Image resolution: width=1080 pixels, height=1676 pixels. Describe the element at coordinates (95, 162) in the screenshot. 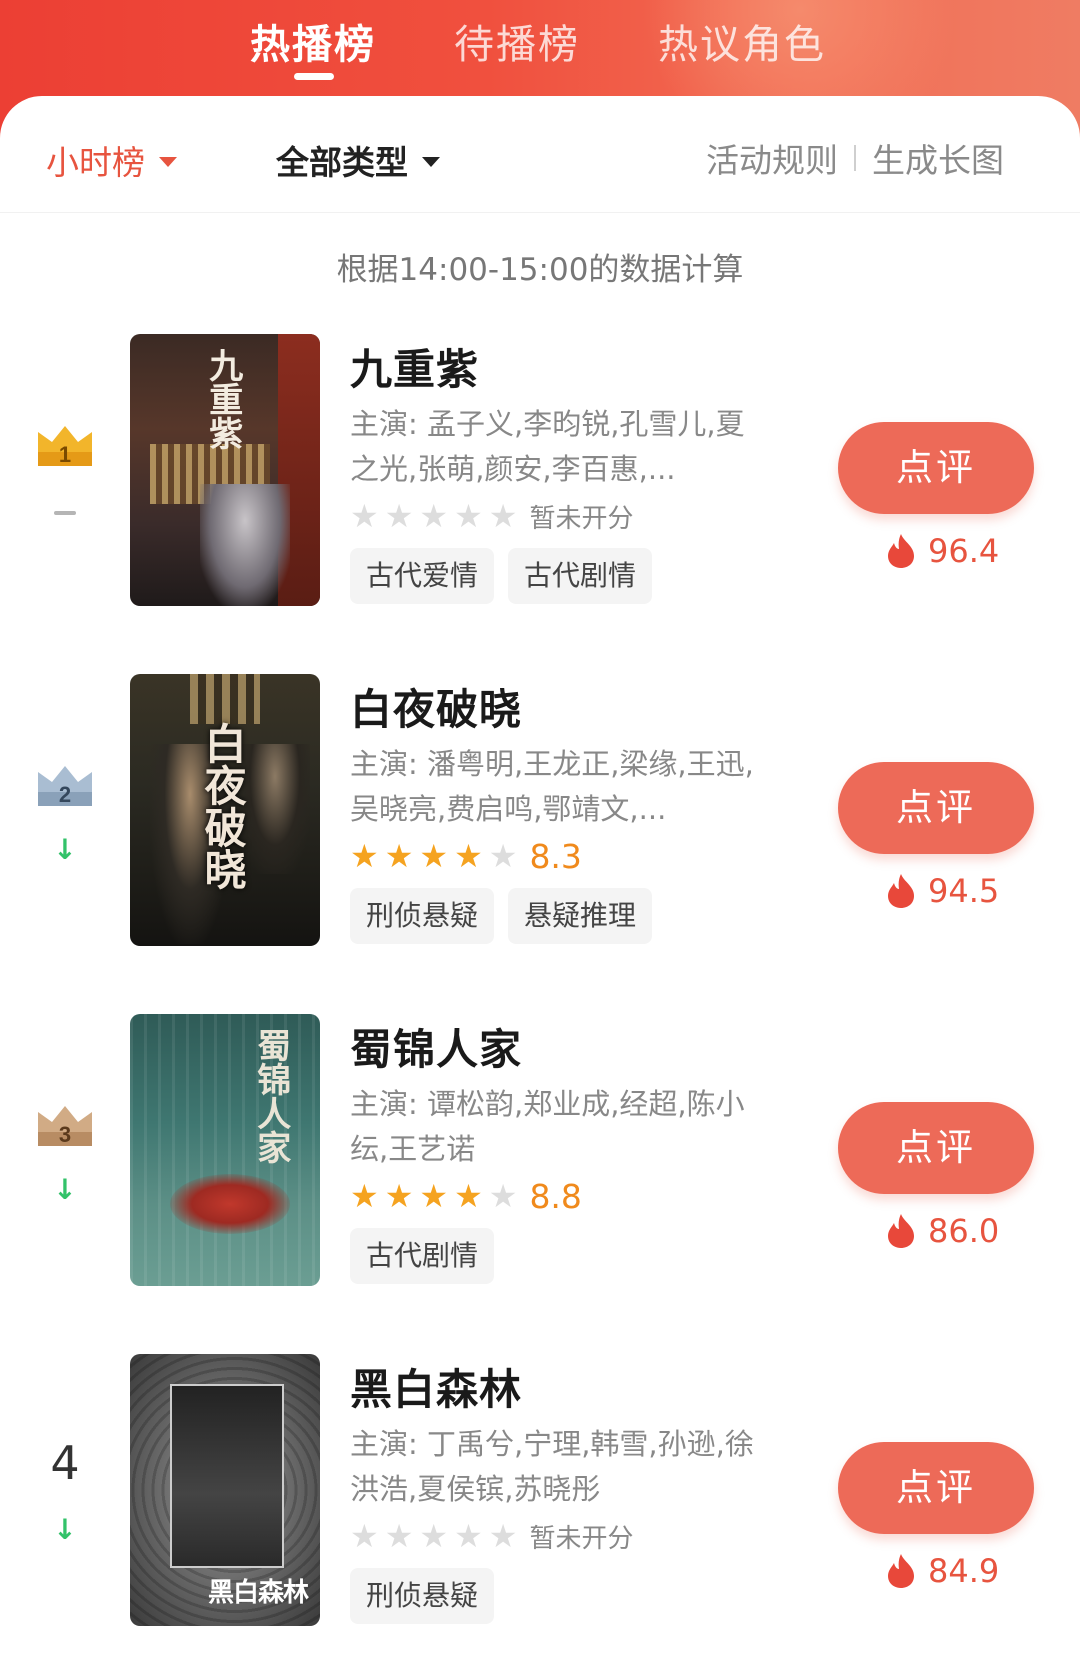

I see `period-filter-label: 小时榜` at that location.